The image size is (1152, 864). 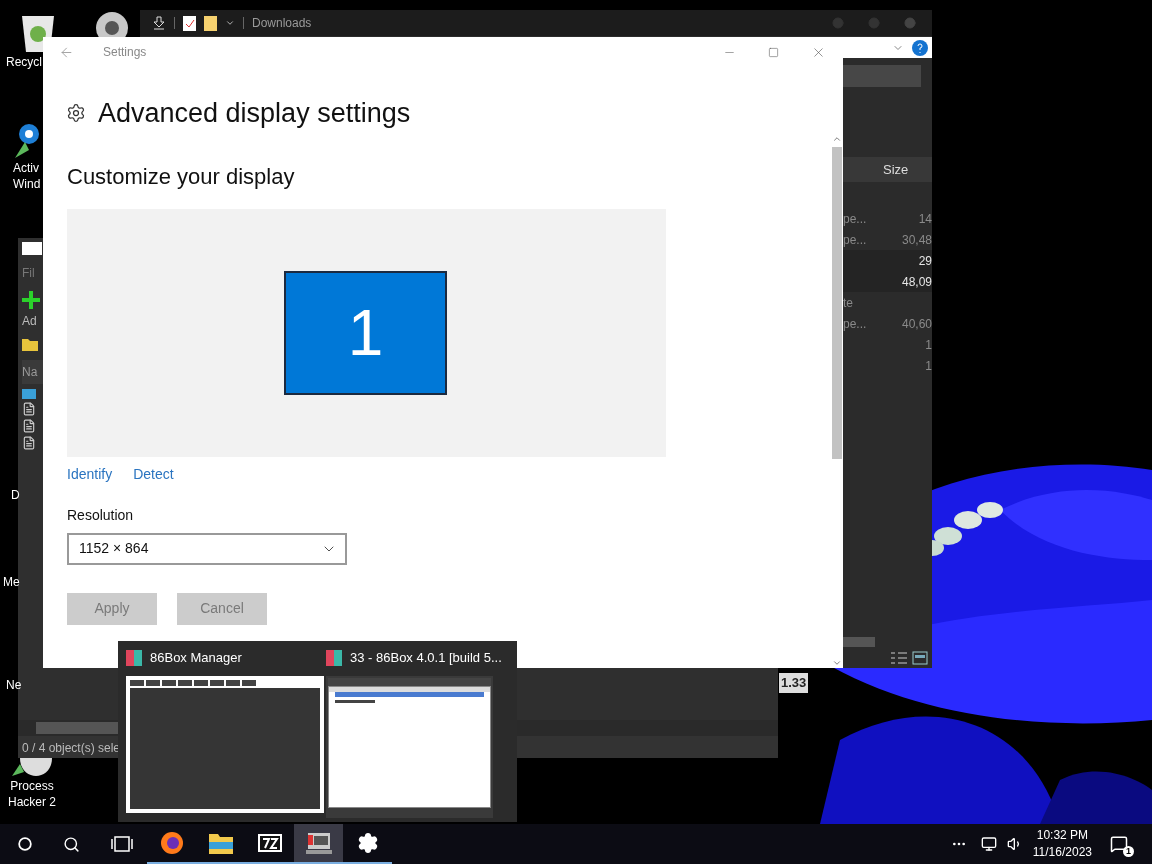 I want to click on column-header: Na, so click(x=32, y=372).